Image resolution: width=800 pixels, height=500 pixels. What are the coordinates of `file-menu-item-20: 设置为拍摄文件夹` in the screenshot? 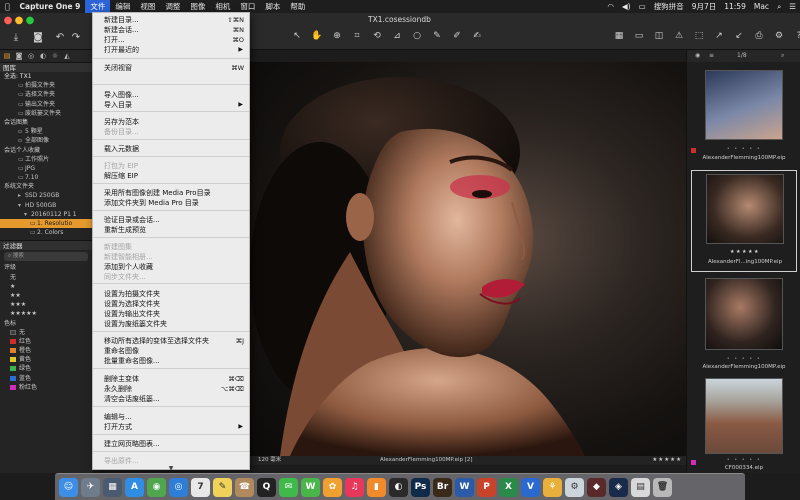 It's located at (171, 294).